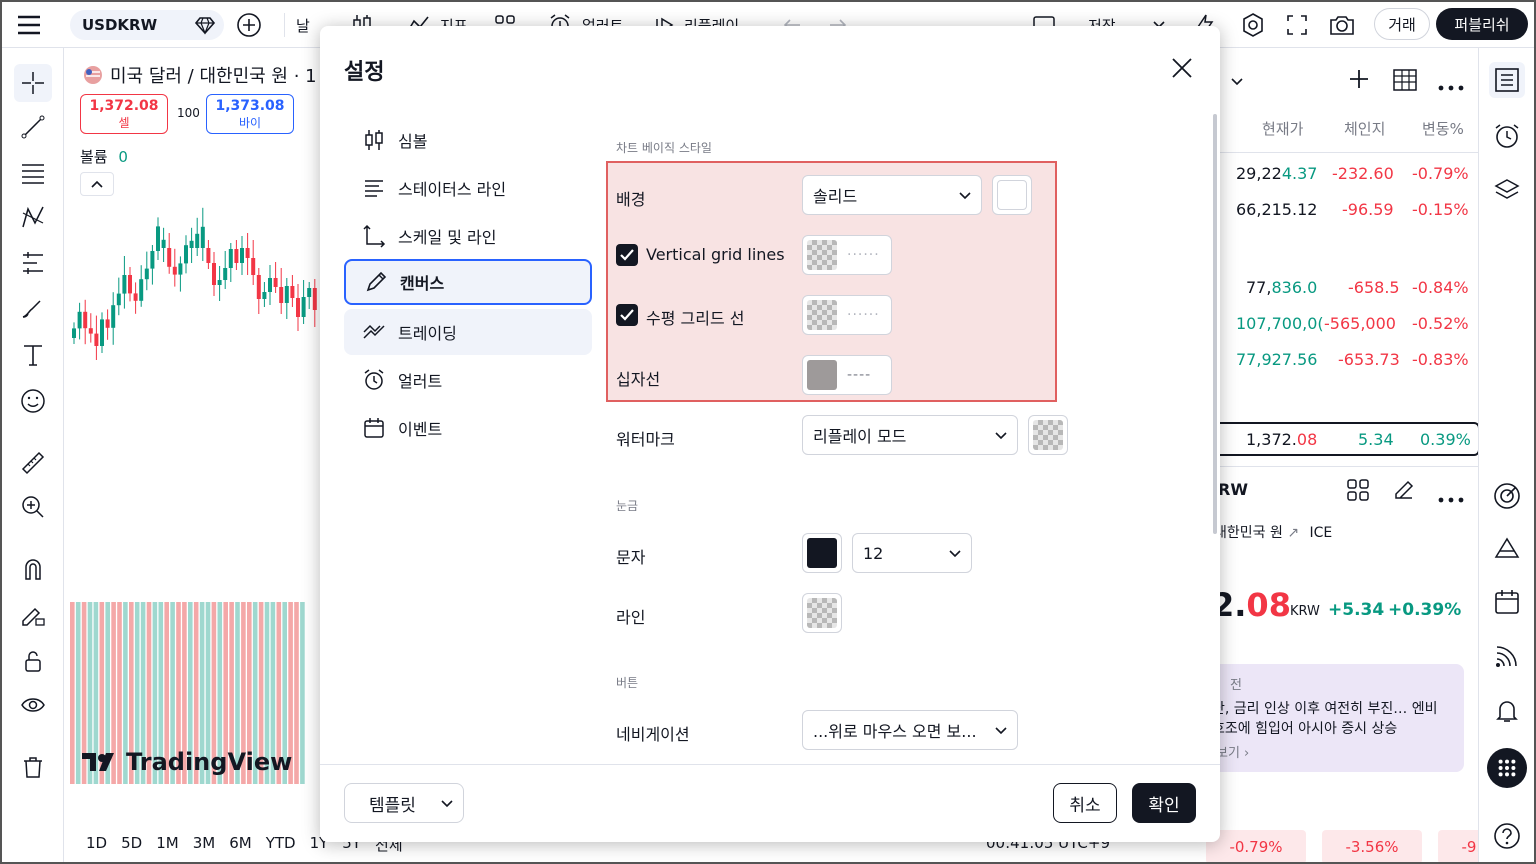 The height and width of the screenshot is (864, 1536). What do you see at coordinates (1085, 805) in the screenshot?
I see `cancel-label: 취소` at bounding box center [1085, 805].